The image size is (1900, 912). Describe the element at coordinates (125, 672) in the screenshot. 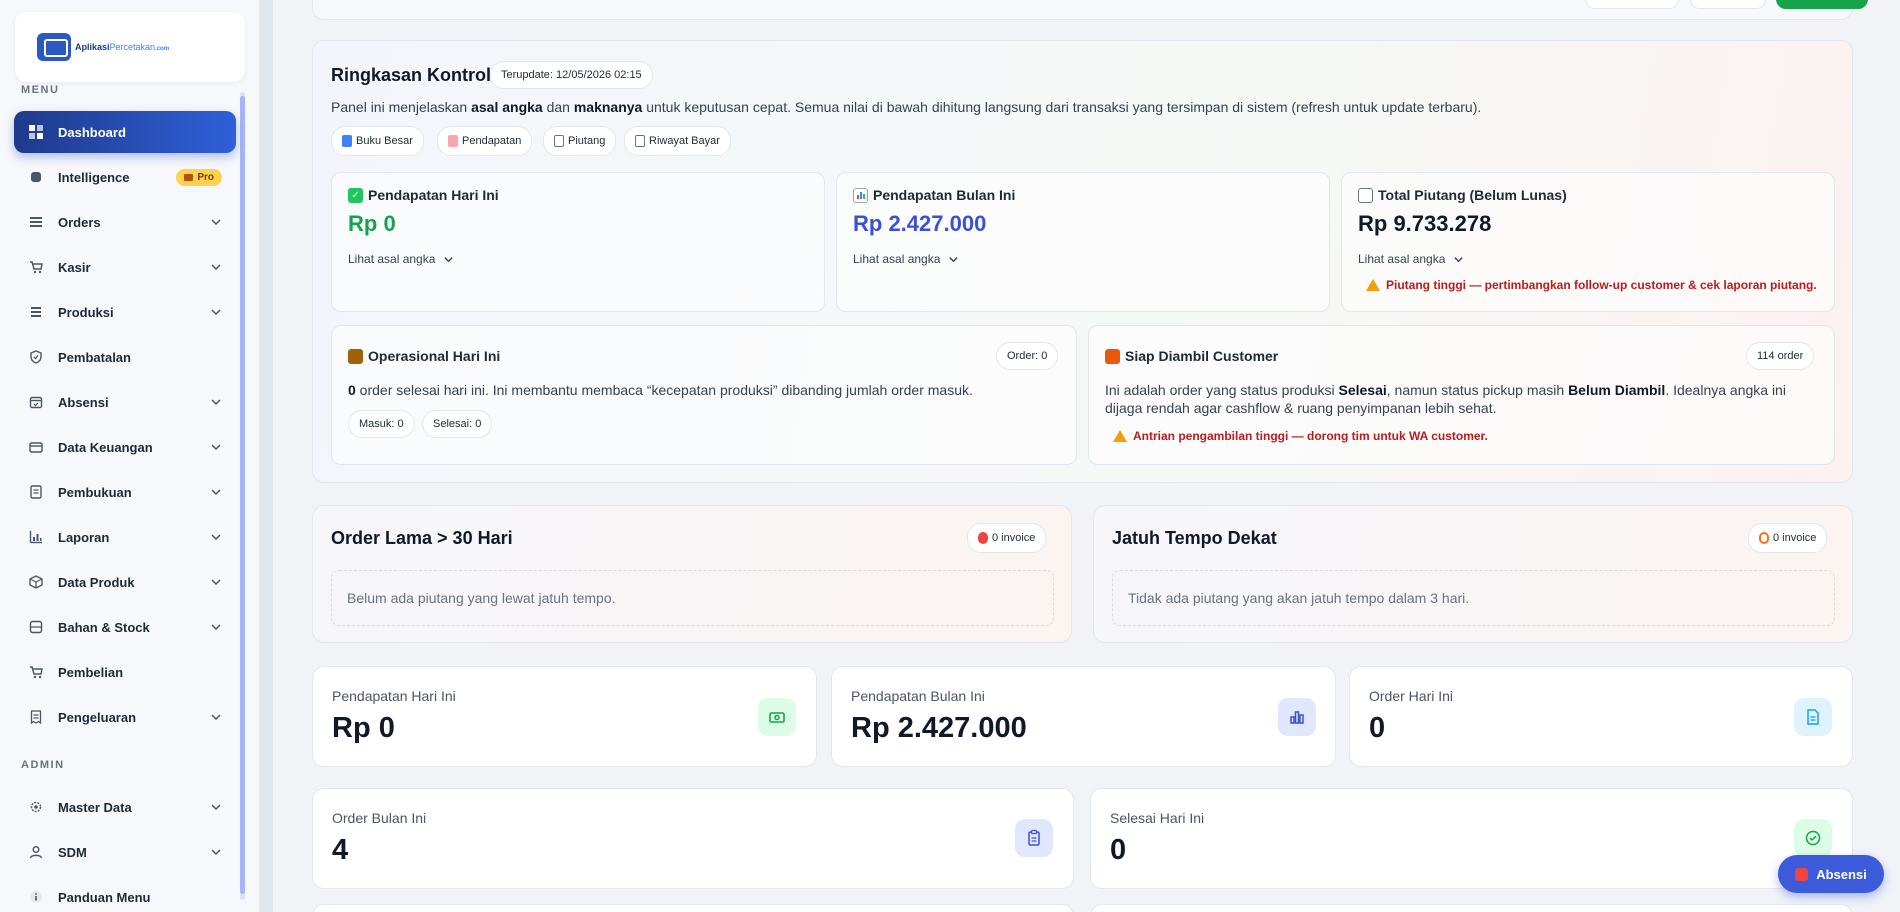

I see `sidebar-item-pembelian: Pembelian` at that location.